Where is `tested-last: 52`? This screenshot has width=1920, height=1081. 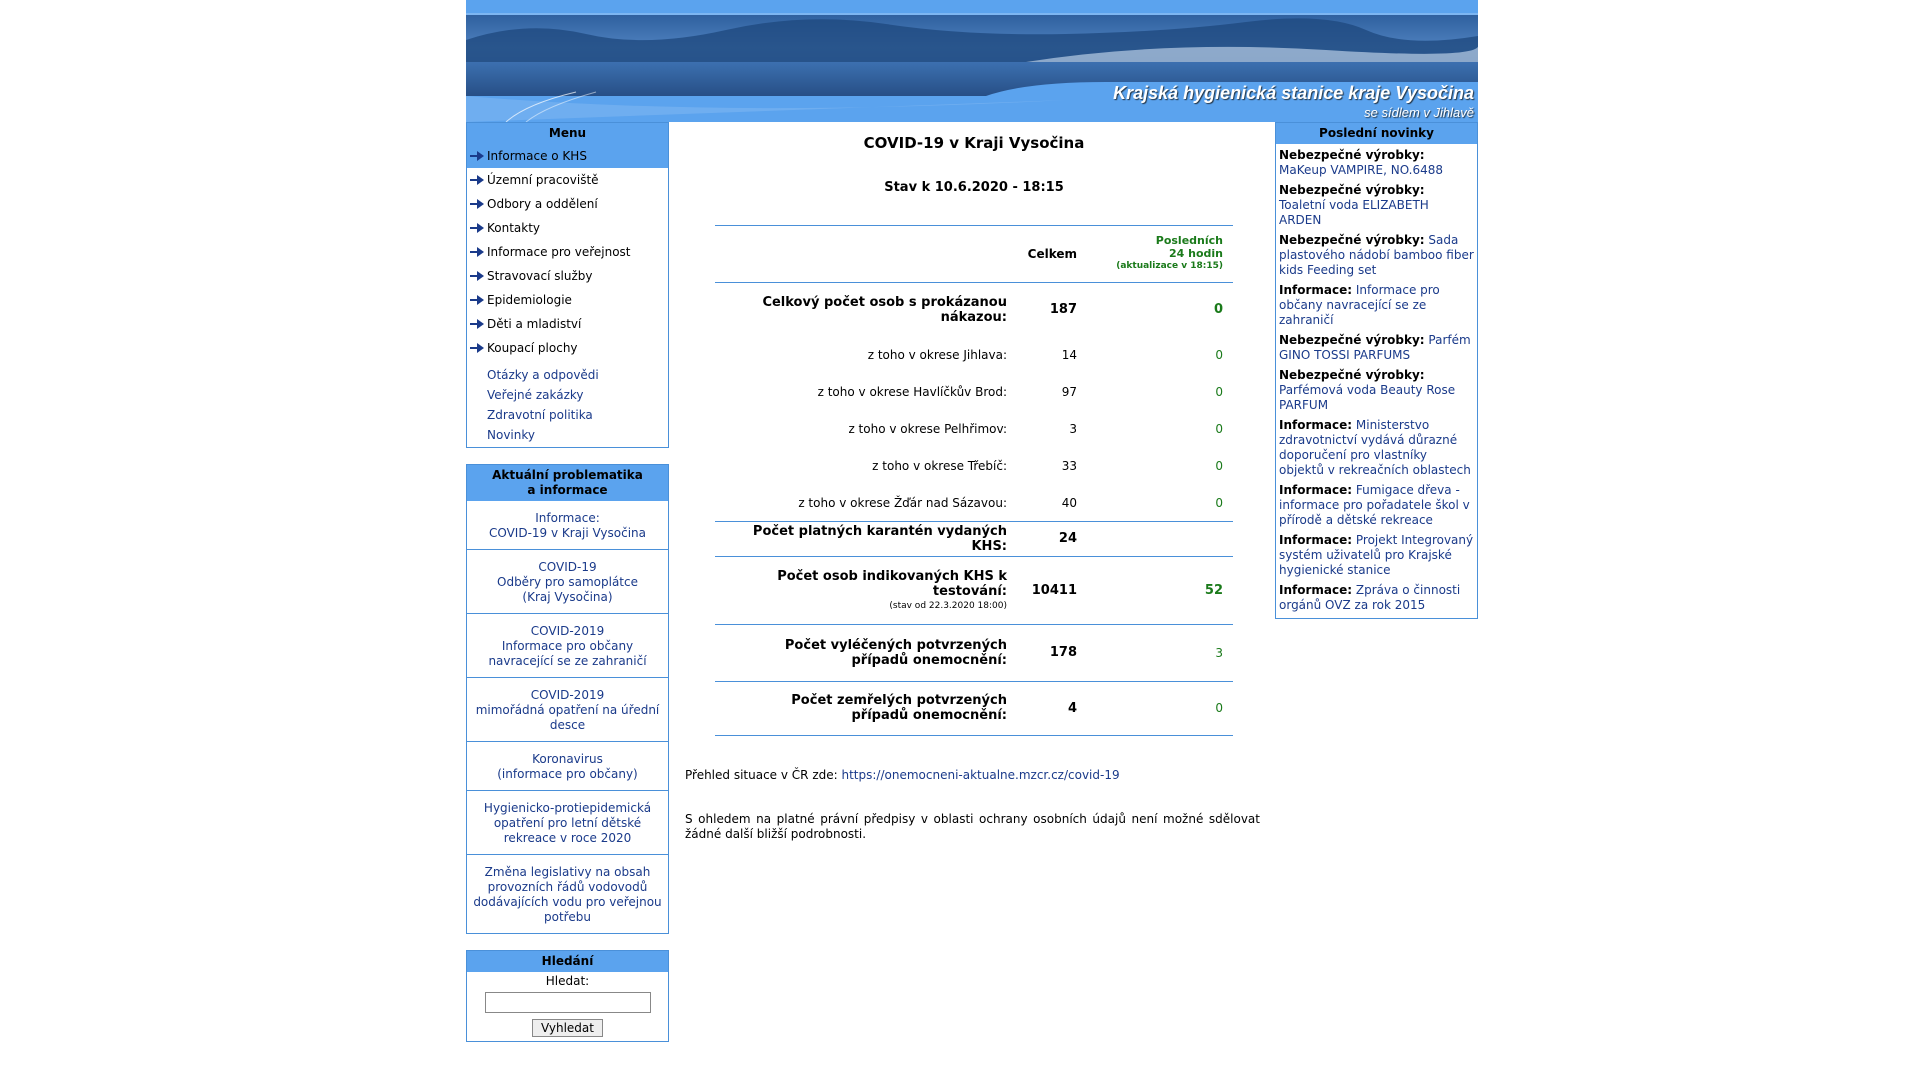 tested-last: 52 is located at coordinates (1213, 590).